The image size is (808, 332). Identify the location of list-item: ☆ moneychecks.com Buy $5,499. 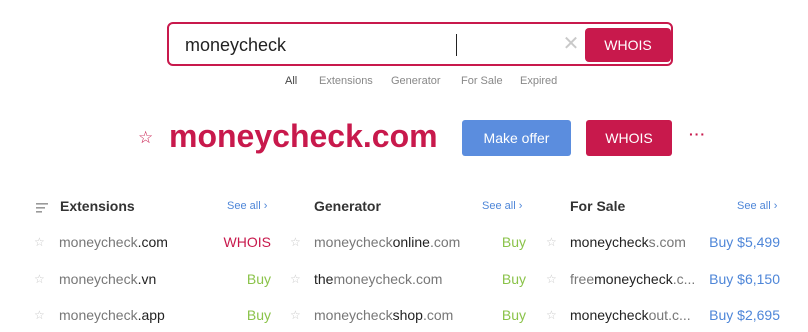
(666, 244).